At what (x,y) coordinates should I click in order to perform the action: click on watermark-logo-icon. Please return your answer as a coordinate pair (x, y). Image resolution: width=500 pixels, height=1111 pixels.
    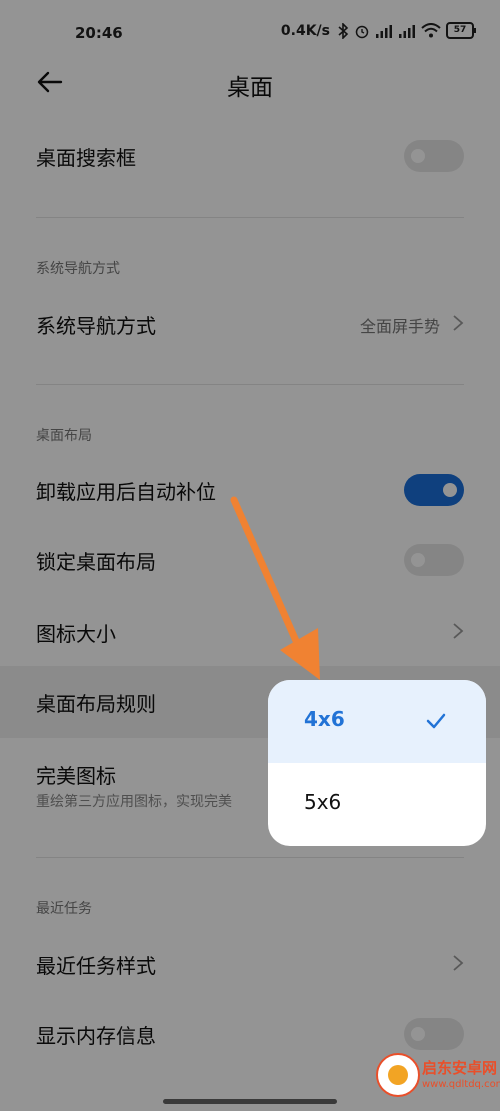
    Looking at the image, I should click on (398, 1075).